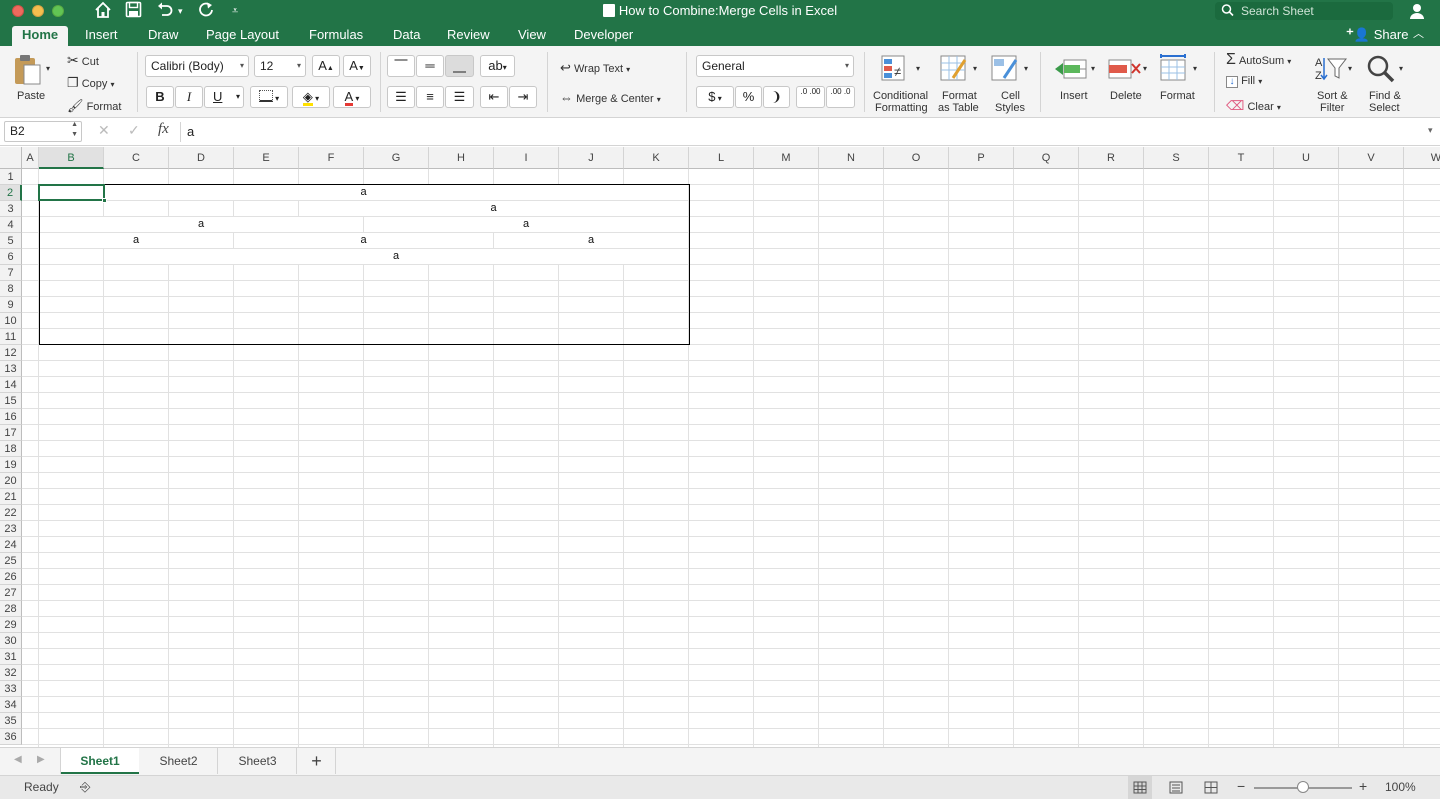  What do you see at coordinates (430, 66) in the screenshot?
I see `align-middle-icon: ═` at bounding box center [430, 66].